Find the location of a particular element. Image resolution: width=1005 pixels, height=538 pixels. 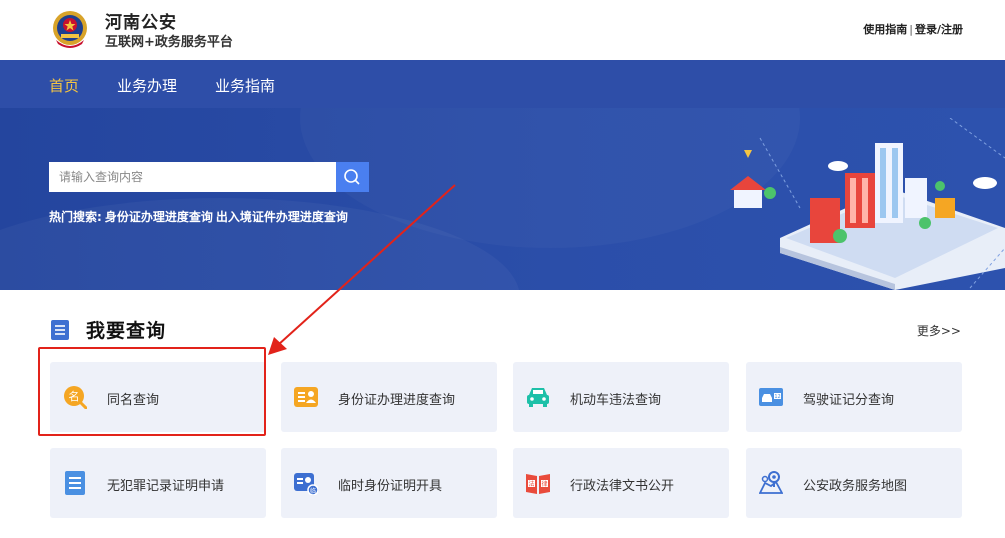

card-same-name-query: 名 同名查询 is located at coordinates (158, 397).